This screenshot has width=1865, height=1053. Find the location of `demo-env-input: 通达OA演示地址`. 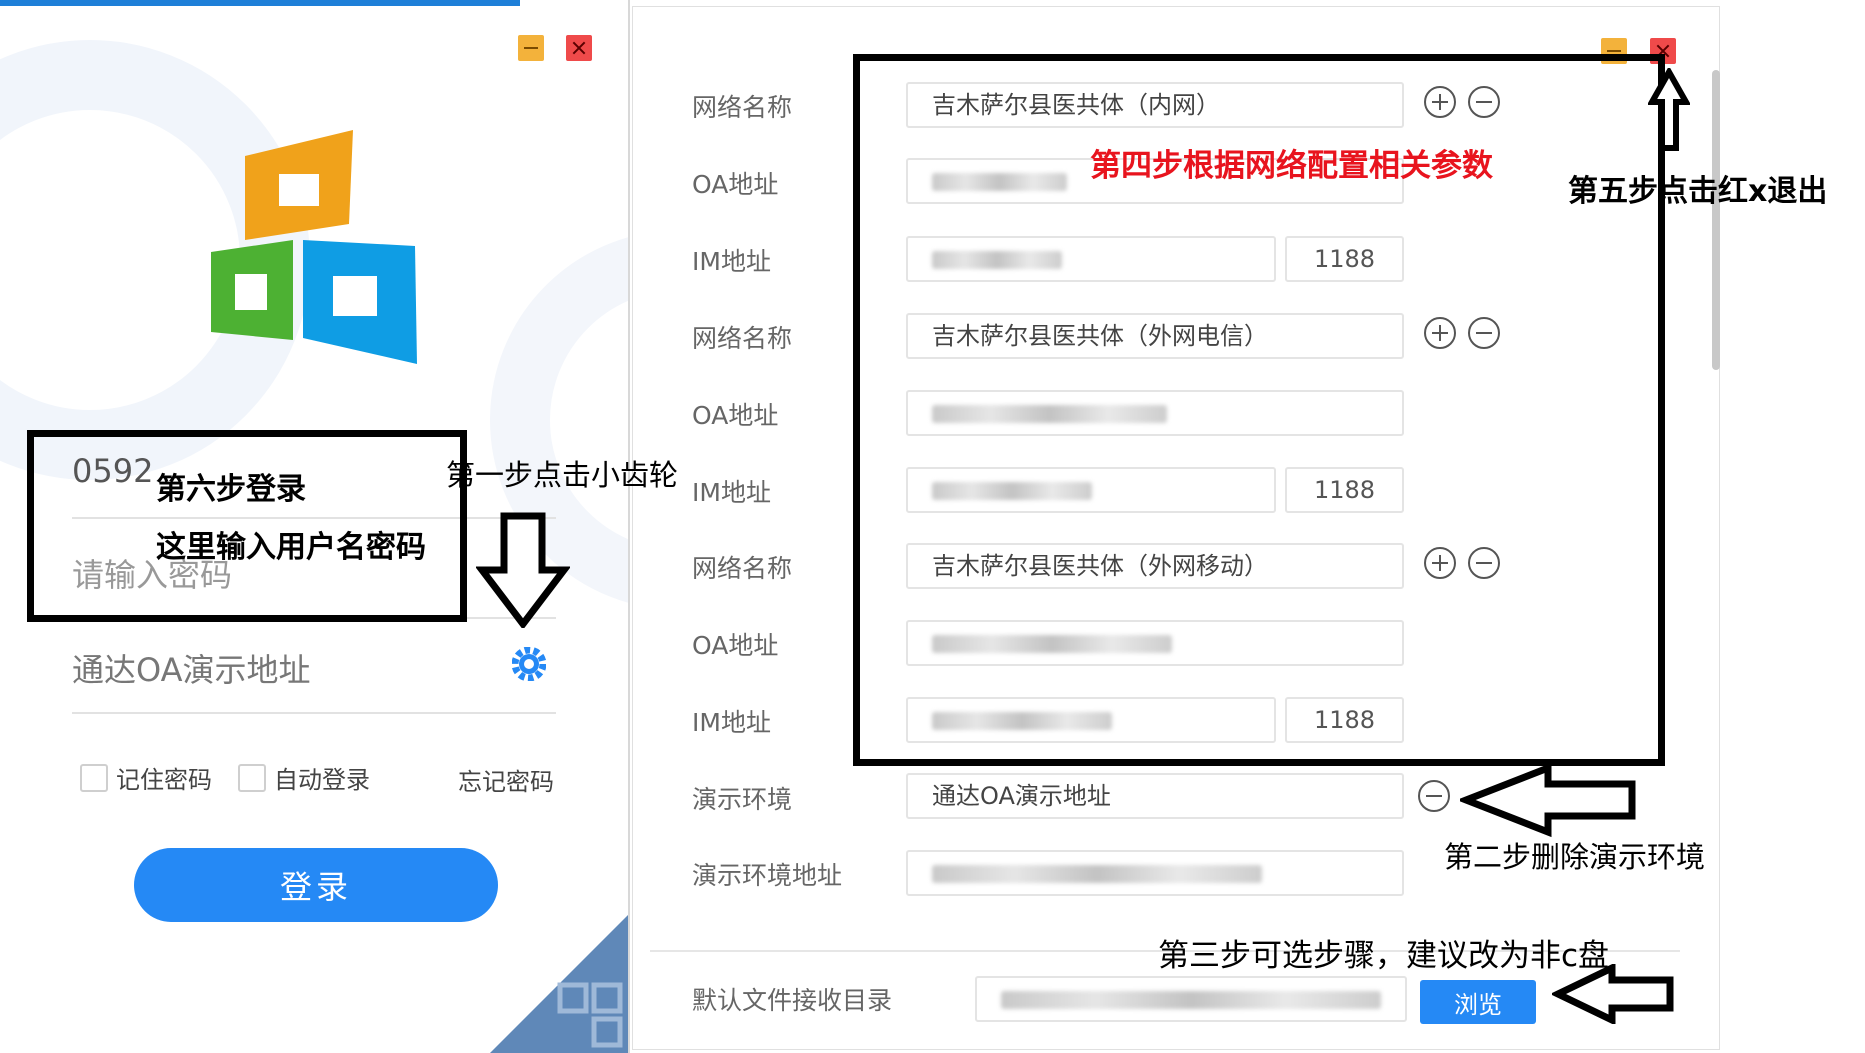

demo-env-input: 通达OA演示地址 is located at coordinates (1155, 796).